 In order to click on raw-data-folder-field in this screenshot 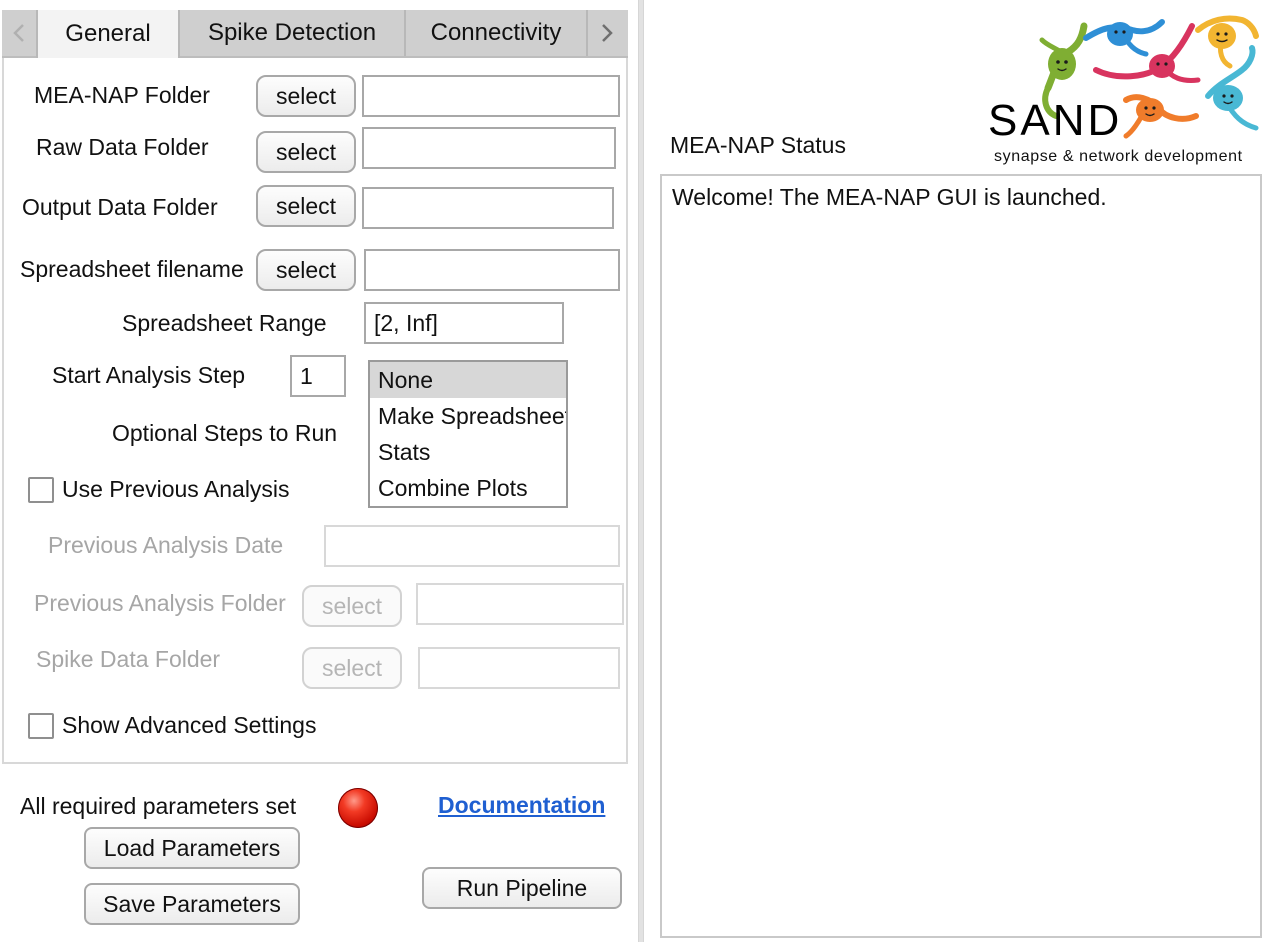, I will do `click(489, 148)`.